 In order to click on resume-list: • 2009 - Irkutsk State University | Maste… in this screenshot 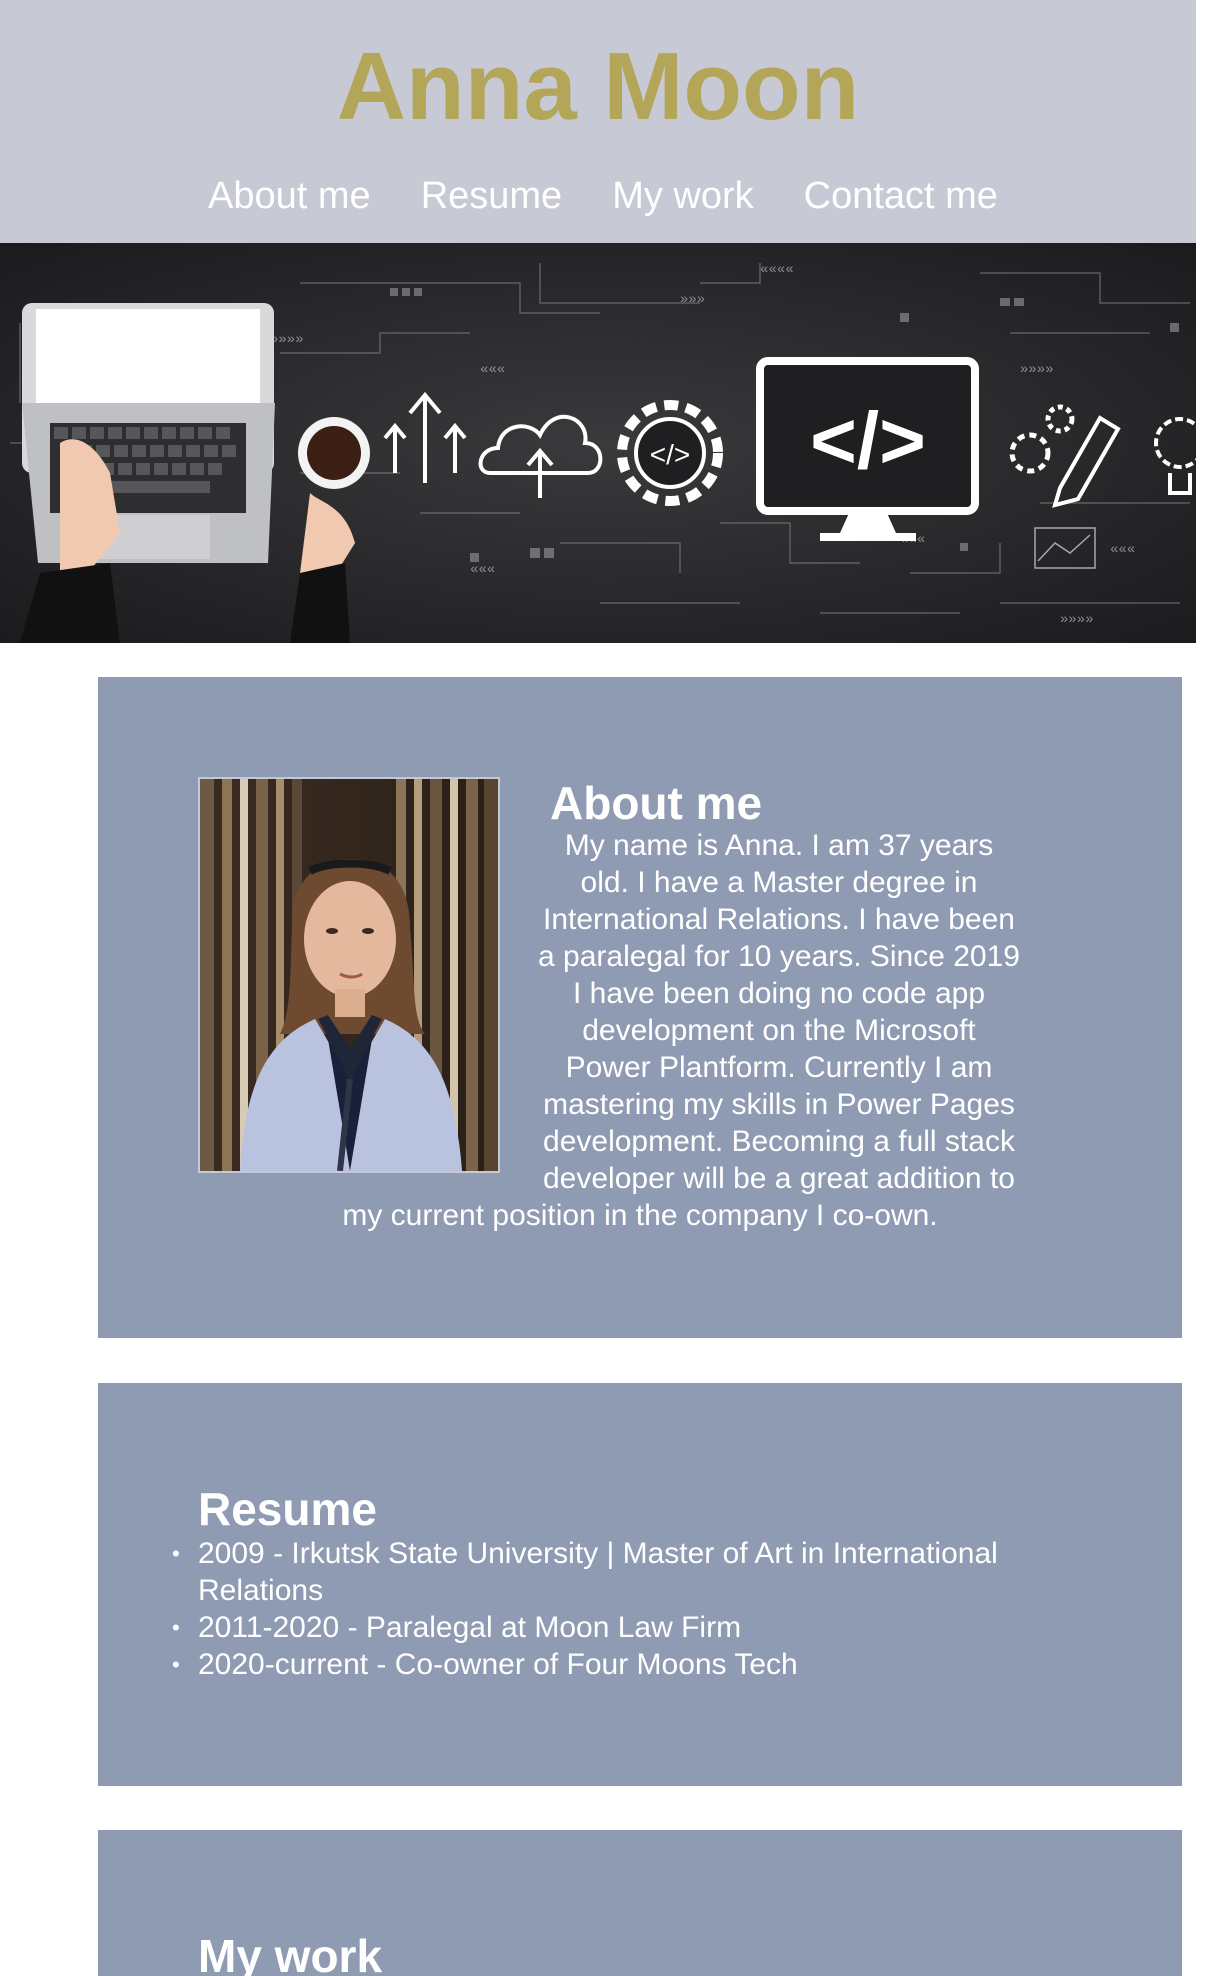, I will do `click(625, 1609)`.